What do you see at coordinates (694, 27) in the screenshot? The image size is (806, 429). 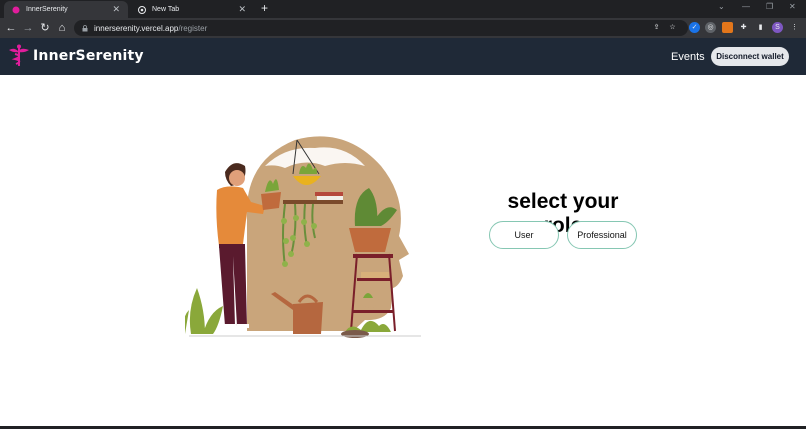 I see `extension-check-icon: ✓` at bounding box center [694, 27].